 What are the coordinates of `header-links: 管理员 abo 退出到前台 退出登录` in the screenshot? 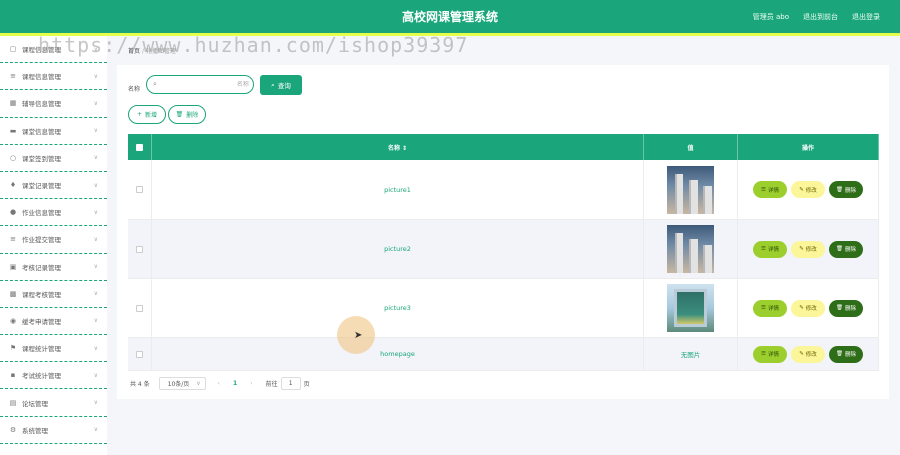 It's located at (816, 17).